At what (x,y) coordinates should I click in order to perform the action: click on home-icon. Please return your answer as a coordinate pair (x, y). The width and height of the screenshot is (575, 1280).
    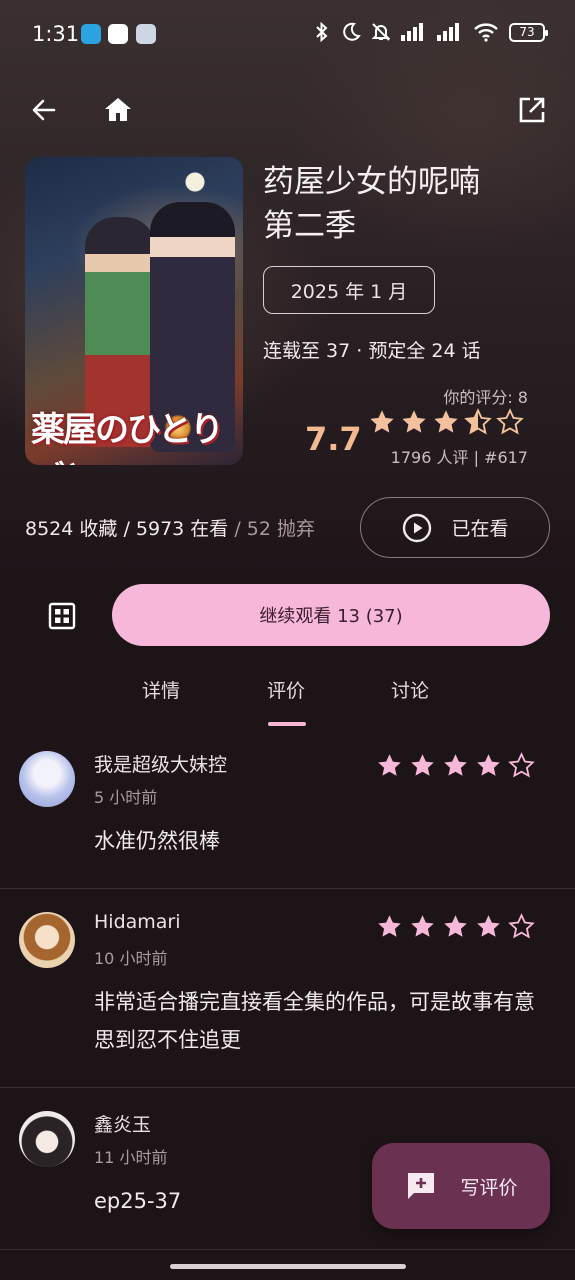
    Looking at the image, I should click on (118, 109).